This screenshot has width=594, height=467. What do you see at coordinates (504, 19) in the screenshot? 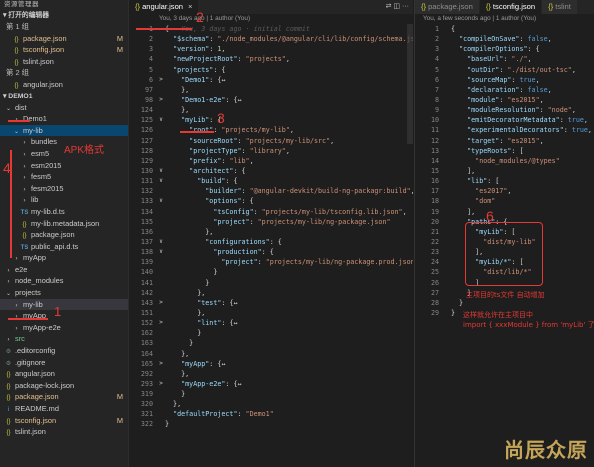
I see `codelens-blame: You, a few seconds ago | 1 author (You)` at bounding box center [504, 19].